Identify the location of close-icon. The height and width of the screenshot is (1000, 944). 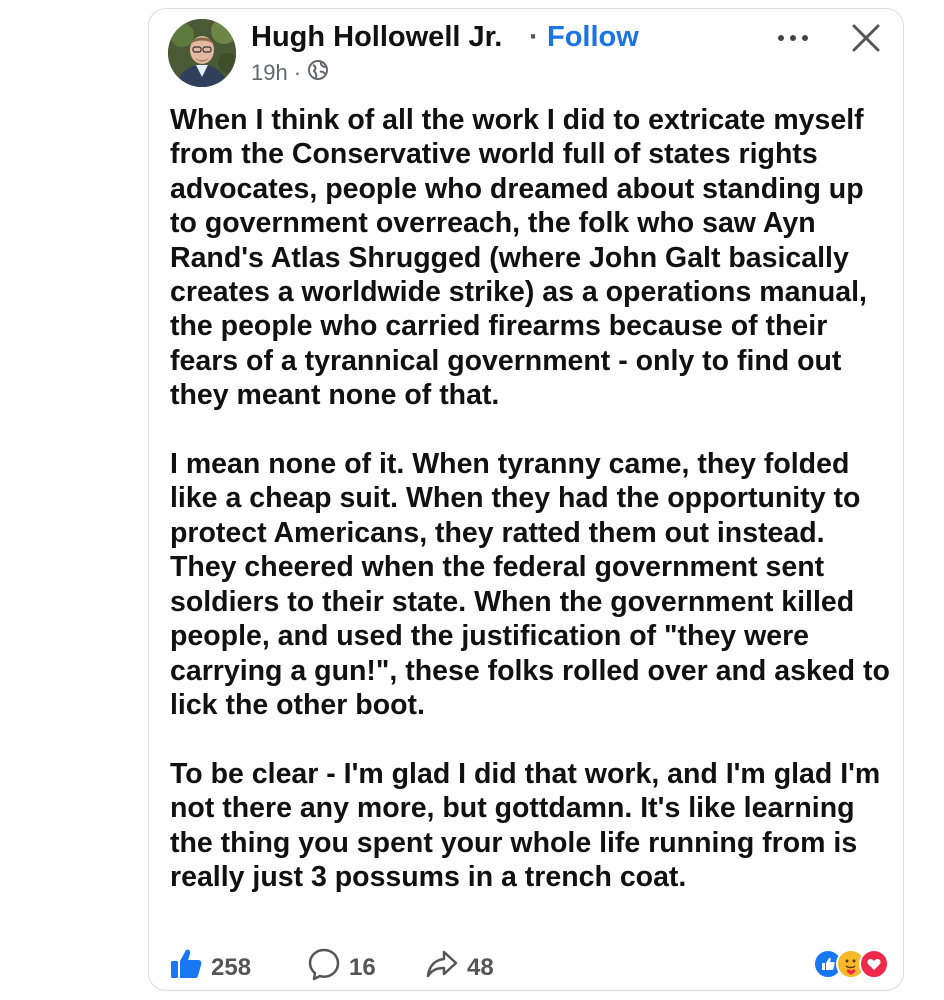
(866, 38).